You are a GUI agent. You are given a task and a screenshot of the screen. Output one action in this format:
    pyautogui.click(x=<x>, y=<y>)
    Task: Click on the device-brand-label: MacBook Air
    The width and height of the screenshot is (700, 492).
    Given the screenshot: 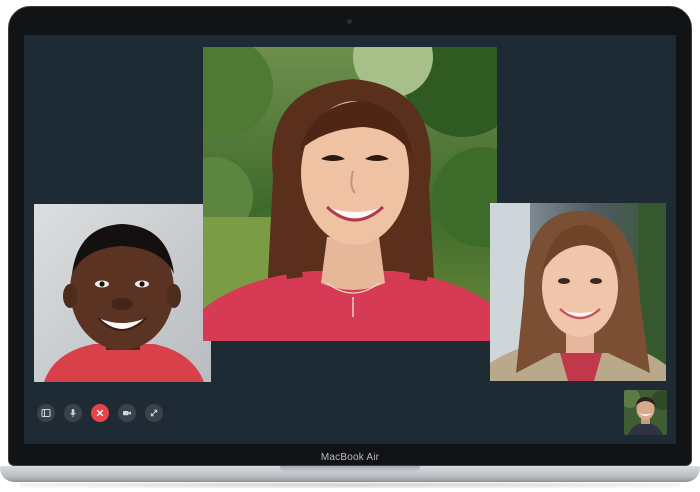 What is the action you would take?
    pyautogui.click(x=350, y=457)
    